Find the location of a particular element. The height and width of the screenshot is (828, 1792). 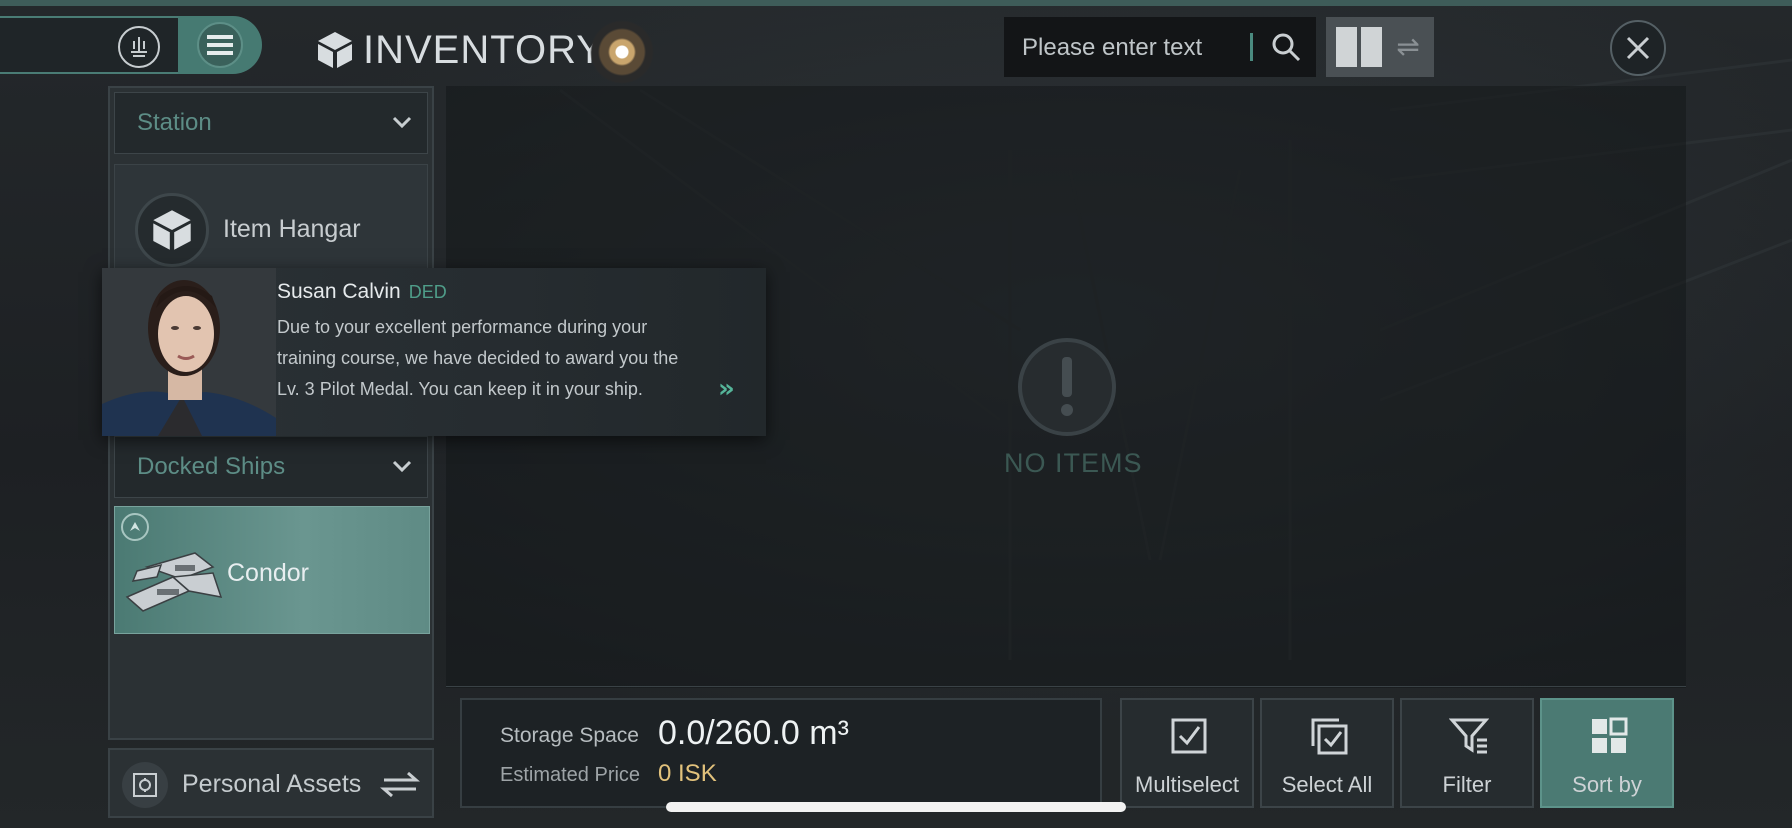

station-section-header: Station is located at coordinates (271, 123).